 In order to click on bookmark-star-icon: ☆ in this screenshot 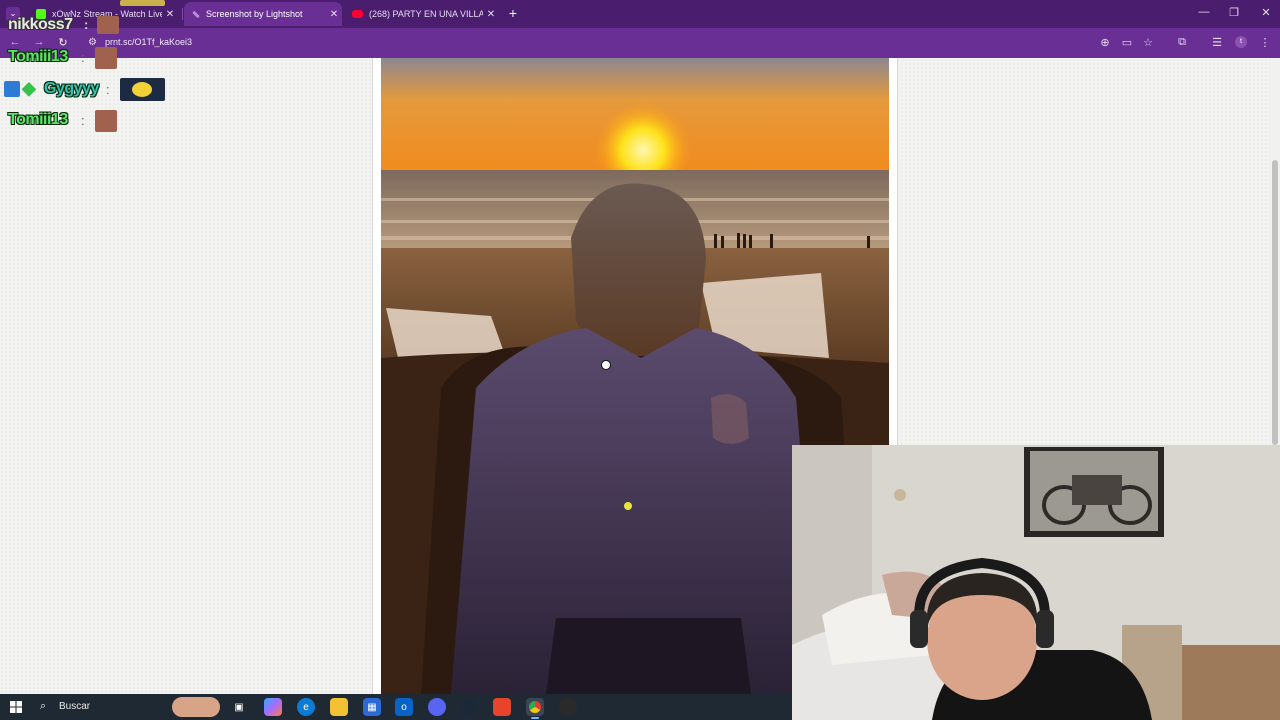, I will do `click(1148, 42)`.